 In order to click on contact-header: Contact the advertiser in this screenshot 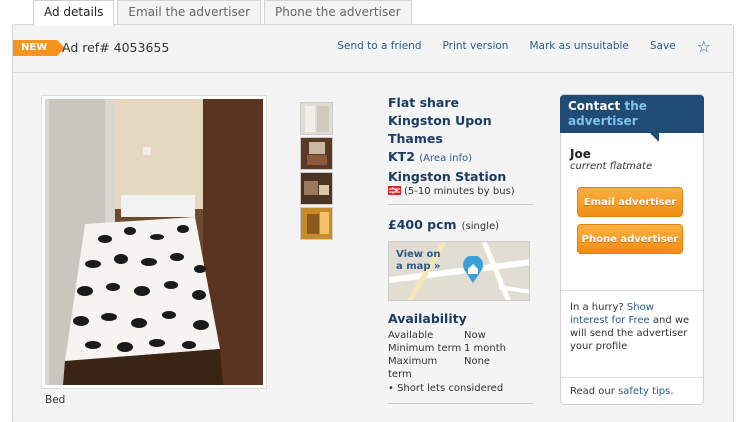, I will do `click(632, 114)`.